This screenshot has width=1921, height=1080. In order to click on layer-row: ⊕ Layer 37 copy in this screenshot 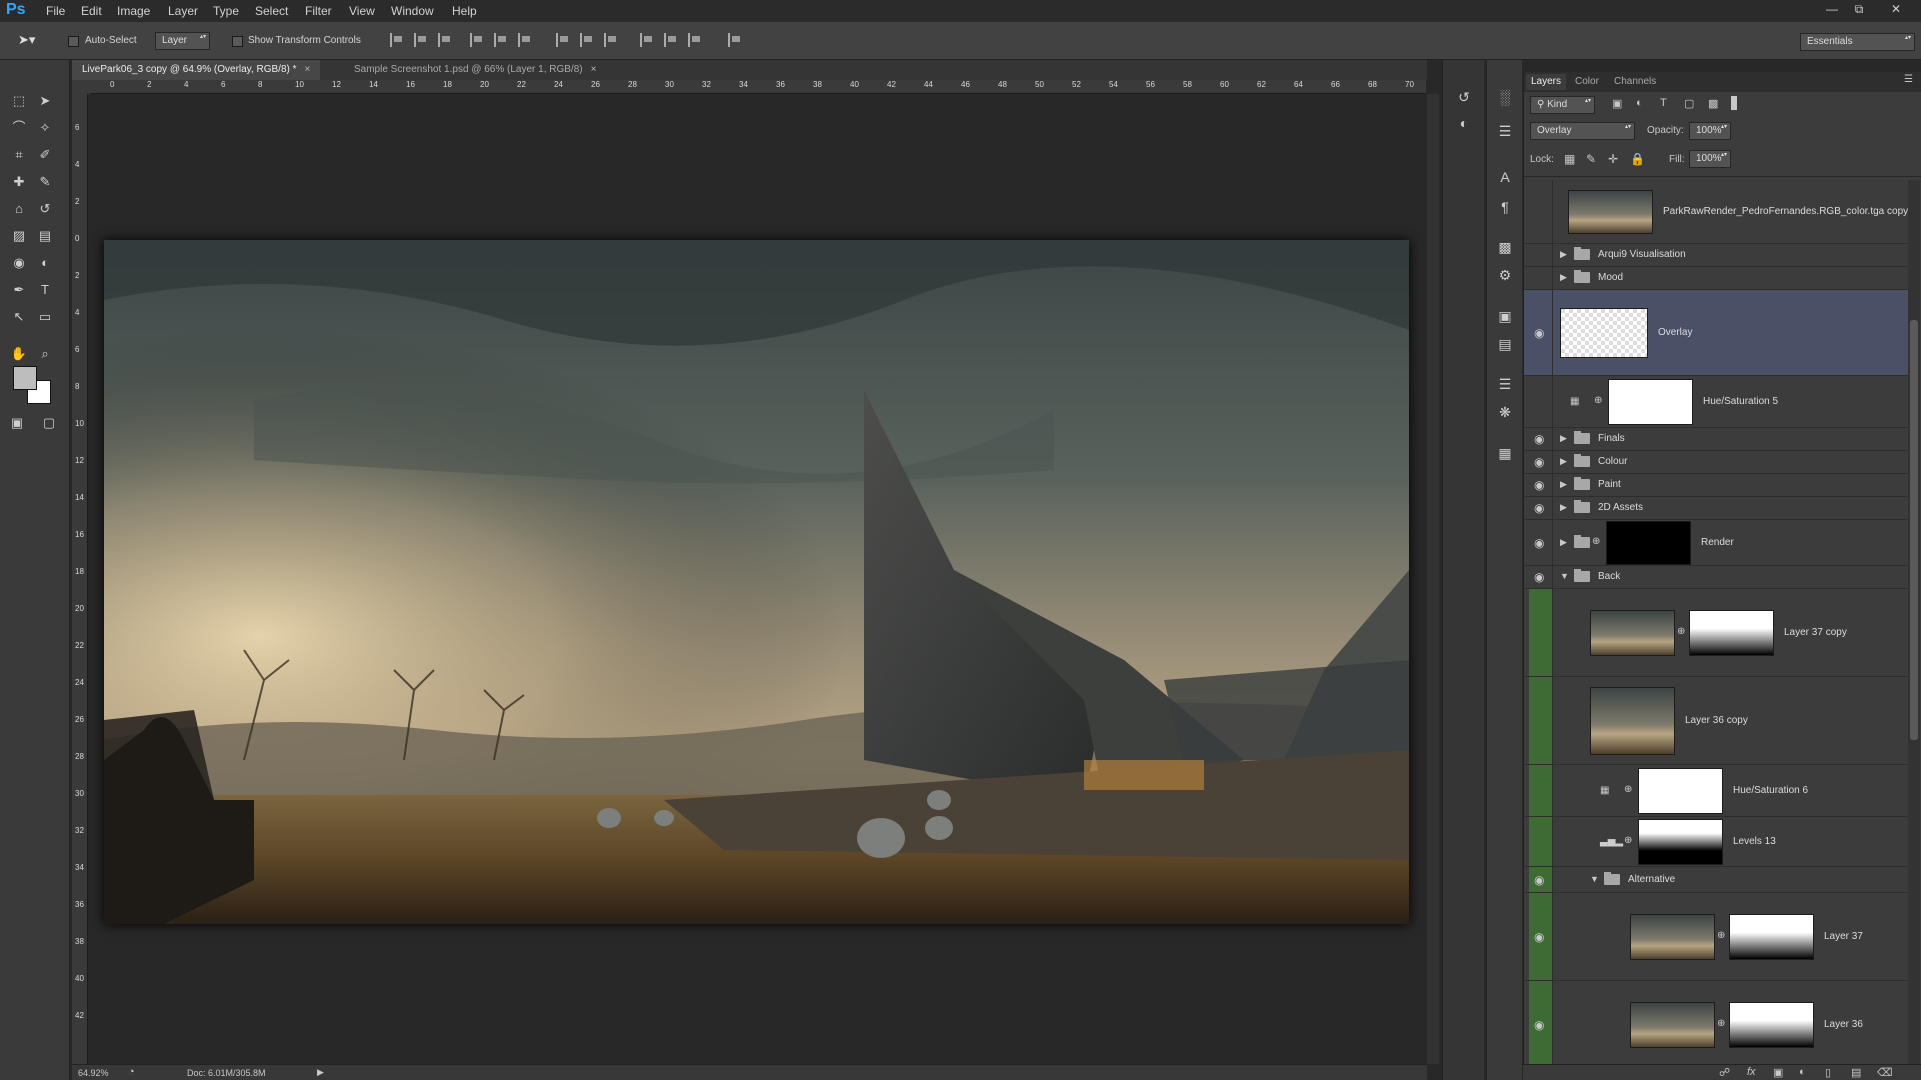, I will do `click(1716, 633)`.